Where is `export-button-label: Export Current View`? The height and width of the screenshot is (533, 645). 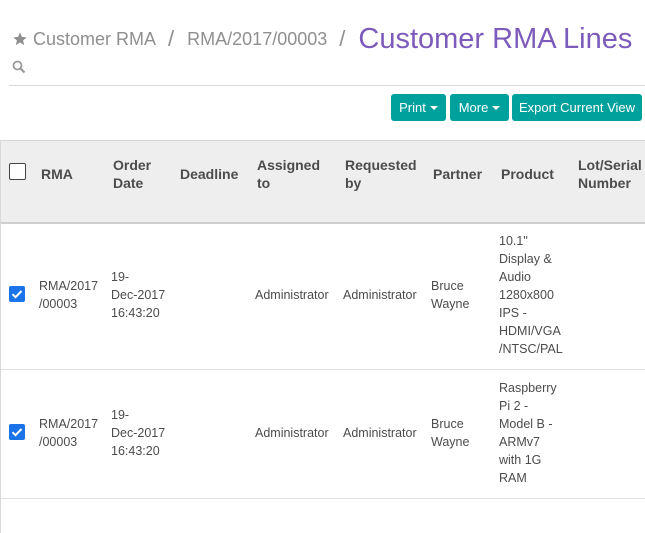 export-button-label: Export Current View is located at coordinates (577, 107).